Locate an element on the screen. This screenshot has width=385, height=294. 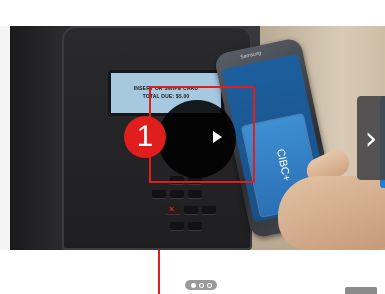
payment-card-text: CIBC+ is located at coordinates (283, 165).